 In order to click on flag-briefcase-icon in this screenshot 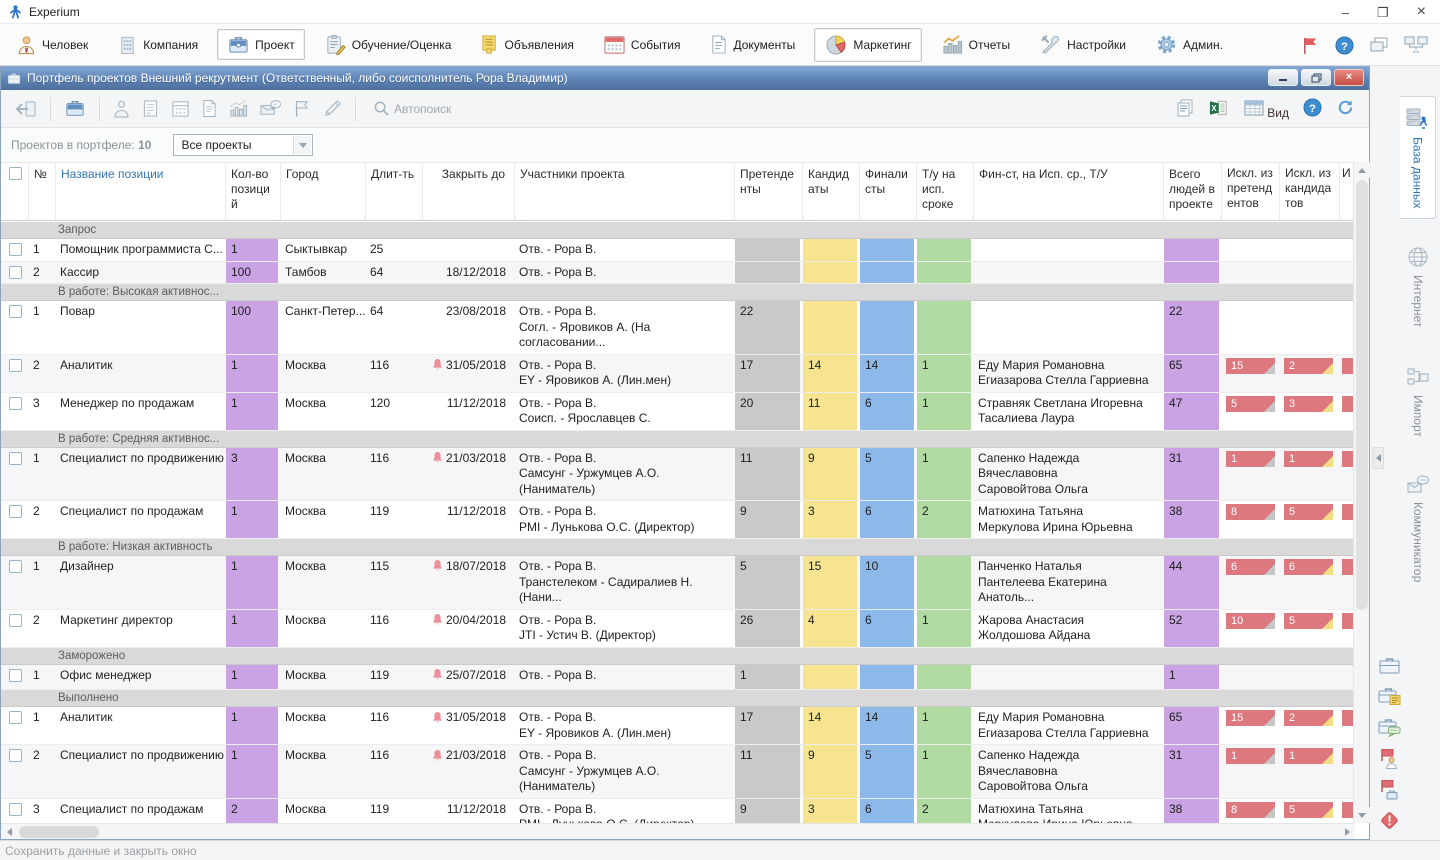, I will do `click(1389, 789)`.